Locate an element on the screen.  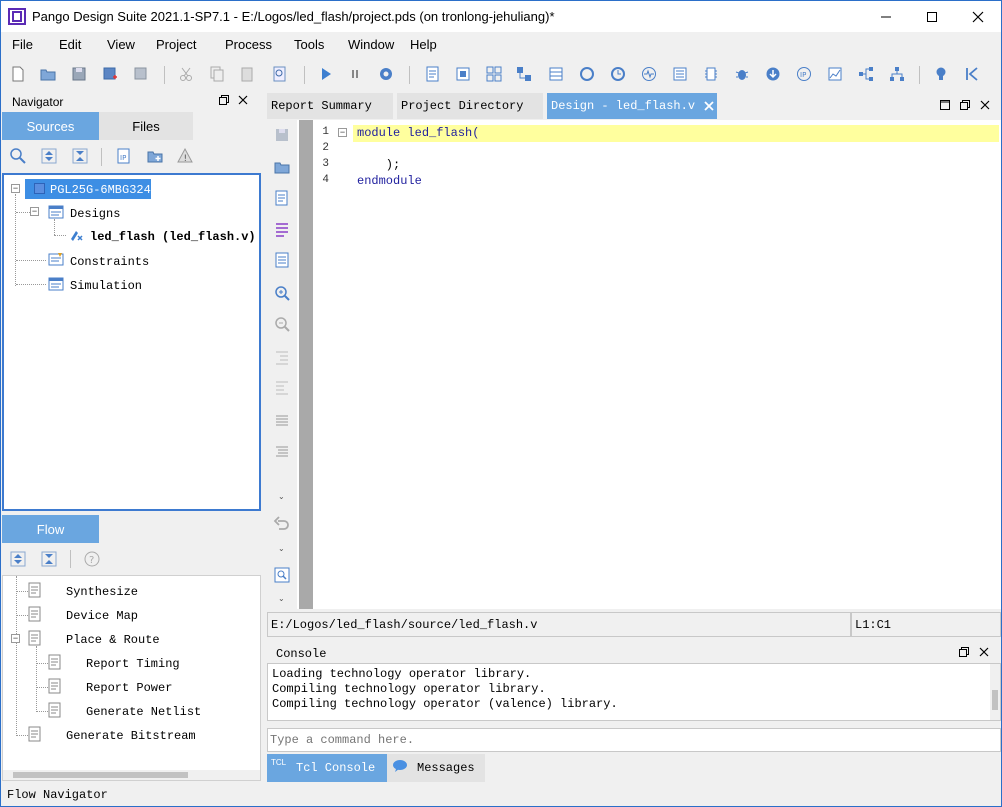
flow-place-route: Place & Route is located at coordinates (113, 640).